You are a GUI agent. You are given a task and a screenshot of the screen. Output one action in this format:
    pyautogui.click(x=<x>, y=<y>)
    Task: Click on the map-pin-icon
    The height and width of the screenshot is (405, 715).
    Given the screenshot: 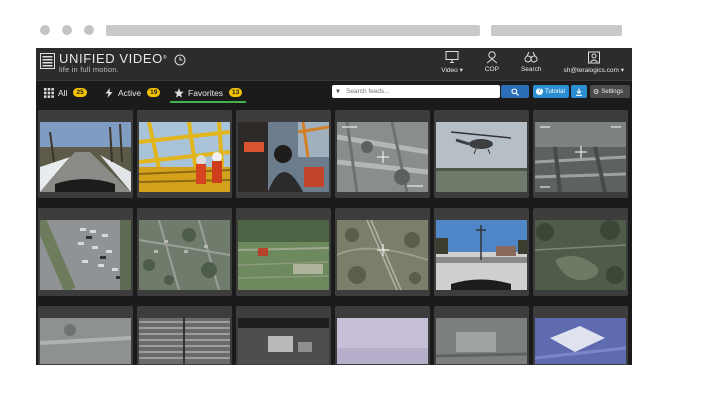 What is the action you would take?
    pyautogui.click(x=492, y=57)
    